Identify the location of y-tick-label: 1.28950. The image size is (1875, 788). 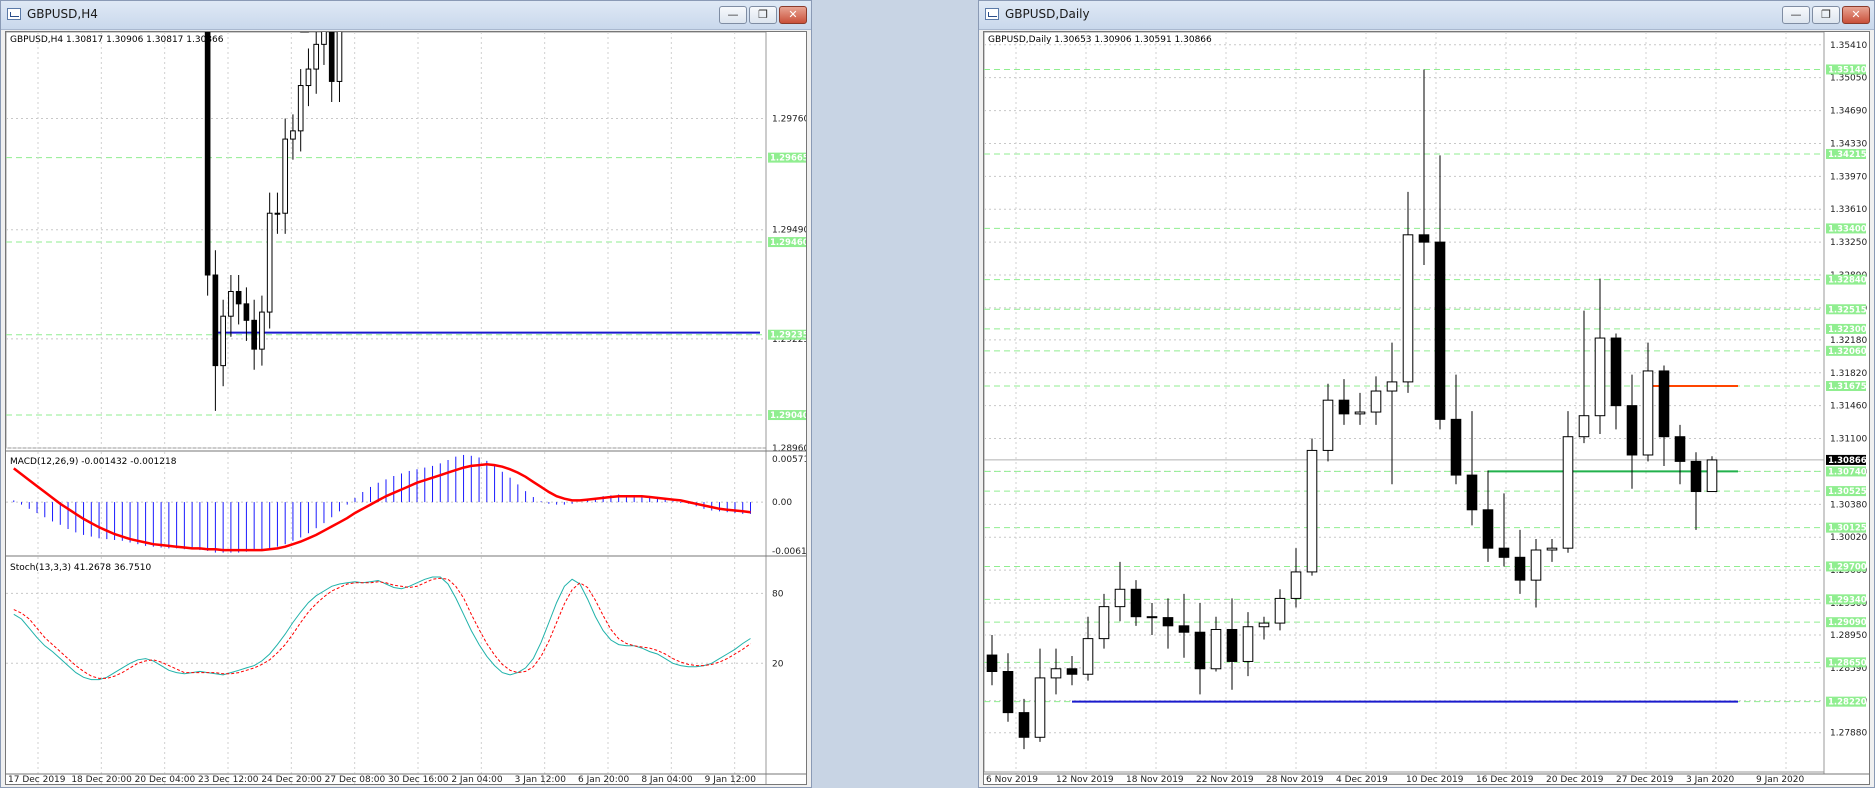
(1848, 636).